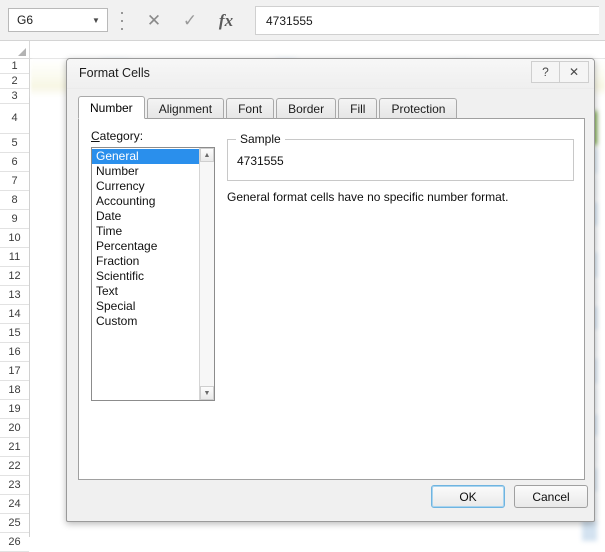  Describe the element at coordinates (14, 466) in the screenshot. I see `row-header-22: 22` at that location.